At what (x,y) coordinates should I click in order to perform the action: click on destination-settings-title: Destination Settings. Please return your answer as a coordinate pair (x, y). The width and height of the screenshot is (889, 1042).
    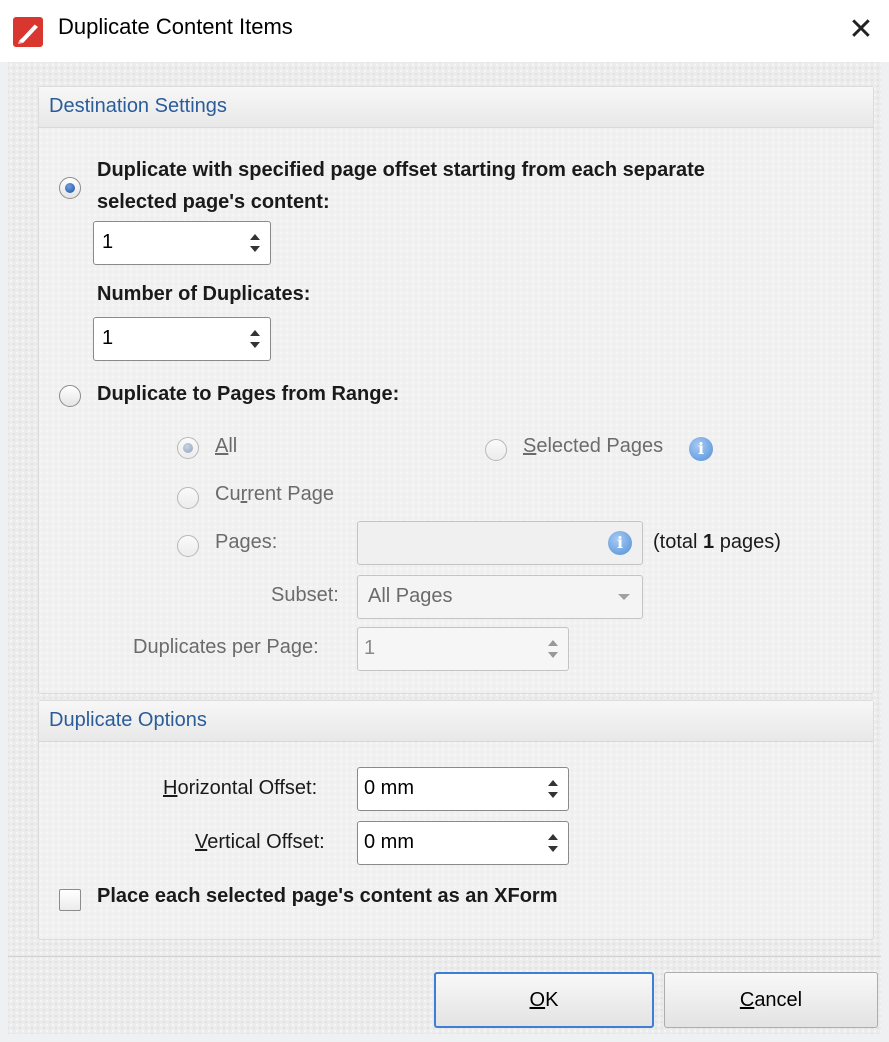
    Looking at the image, I should click on (138, 106).